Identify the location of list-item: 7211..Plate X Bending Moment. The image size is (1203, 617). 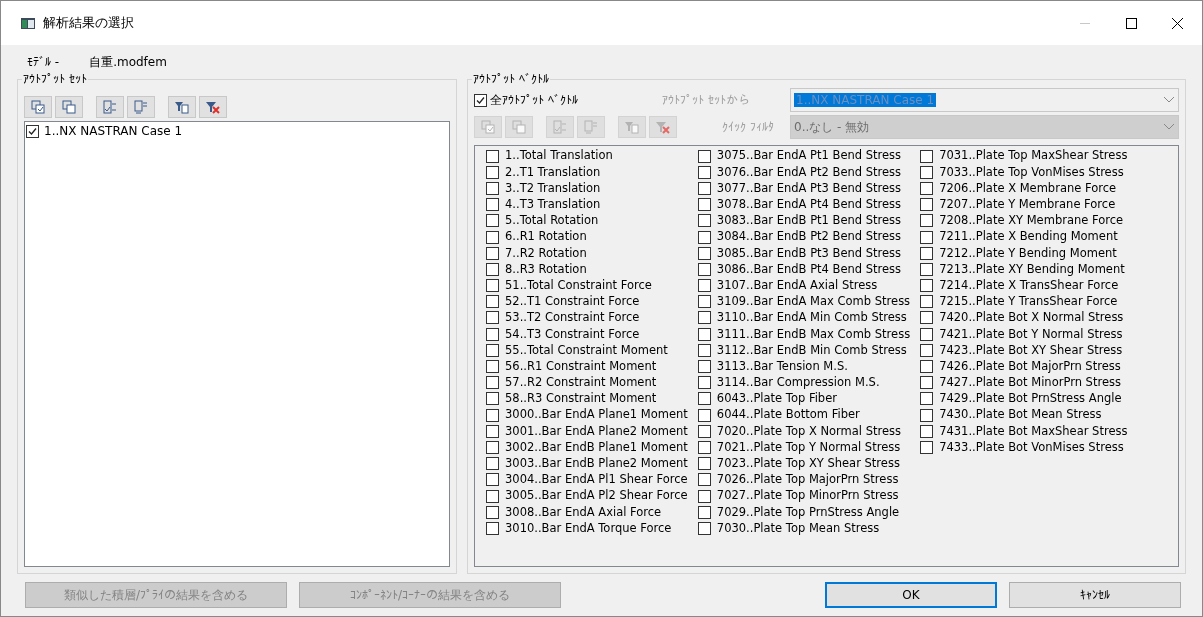
(1028, 237).